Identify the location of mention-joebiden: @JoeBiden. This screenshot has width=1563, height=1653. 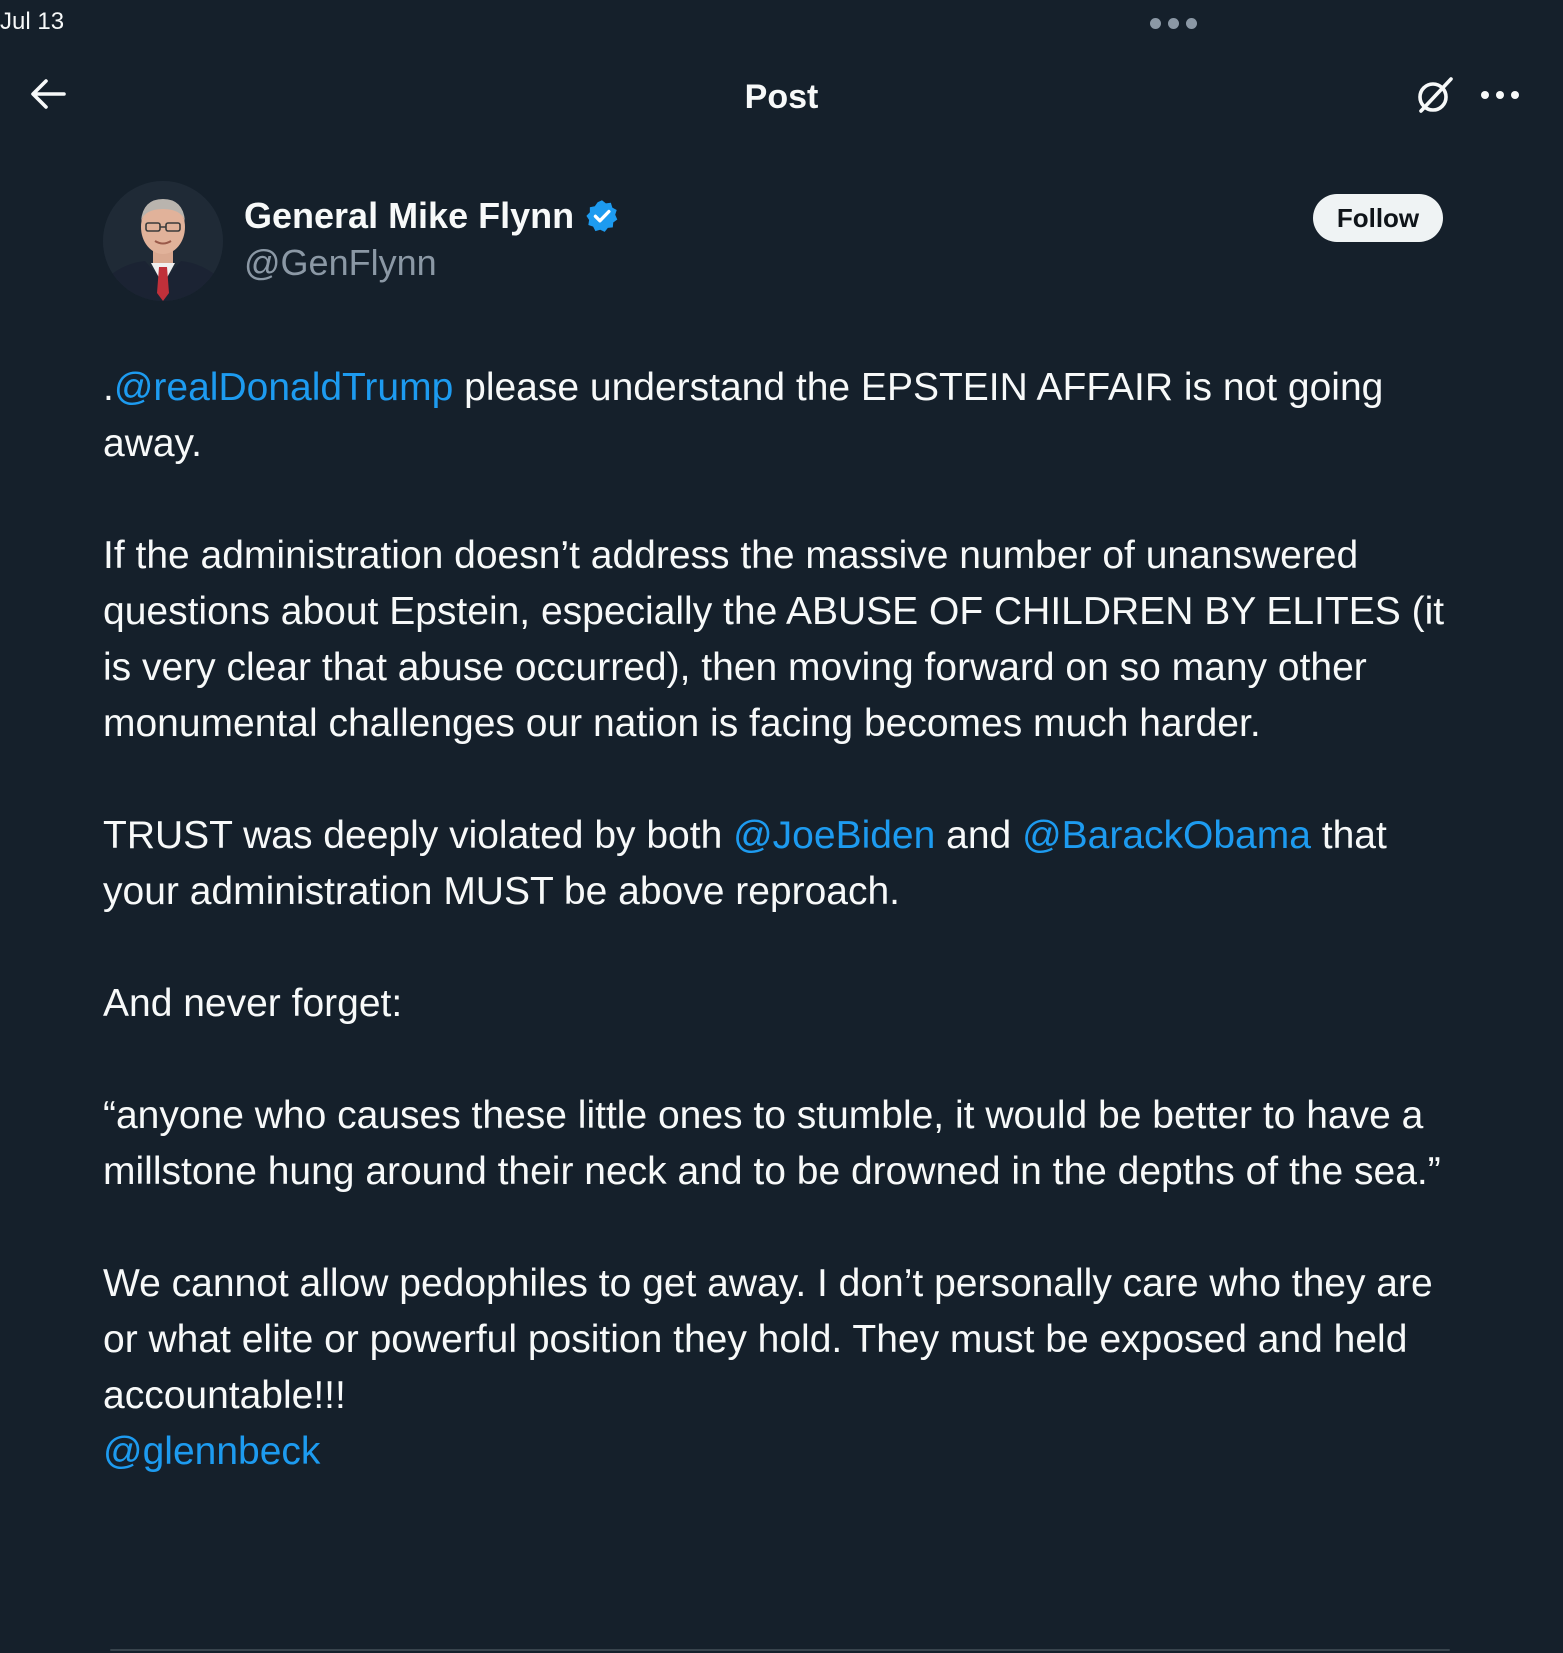
(834, 835).